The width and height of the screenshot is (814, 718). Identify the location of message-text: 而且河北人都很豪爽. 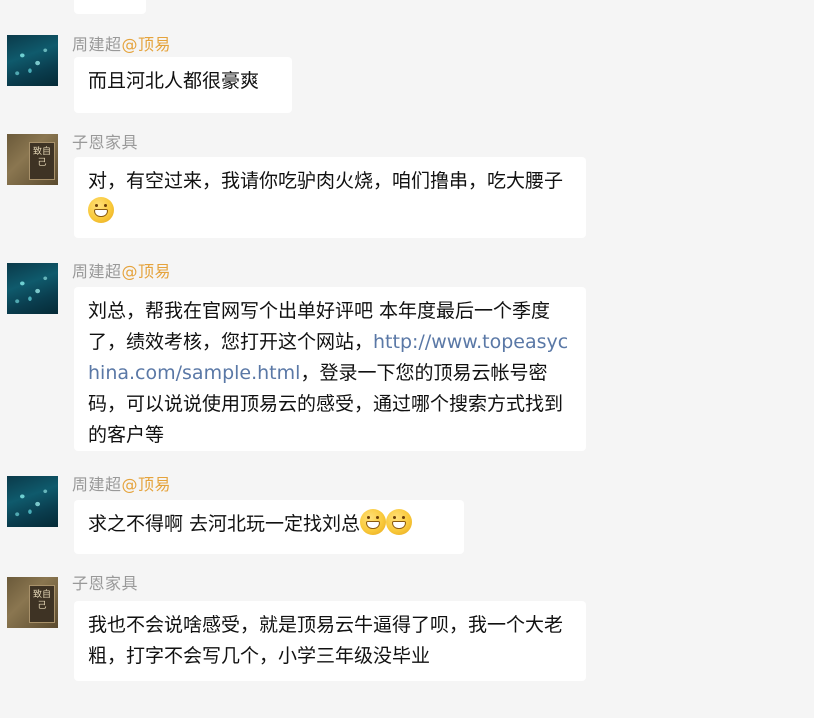
(174, 81).